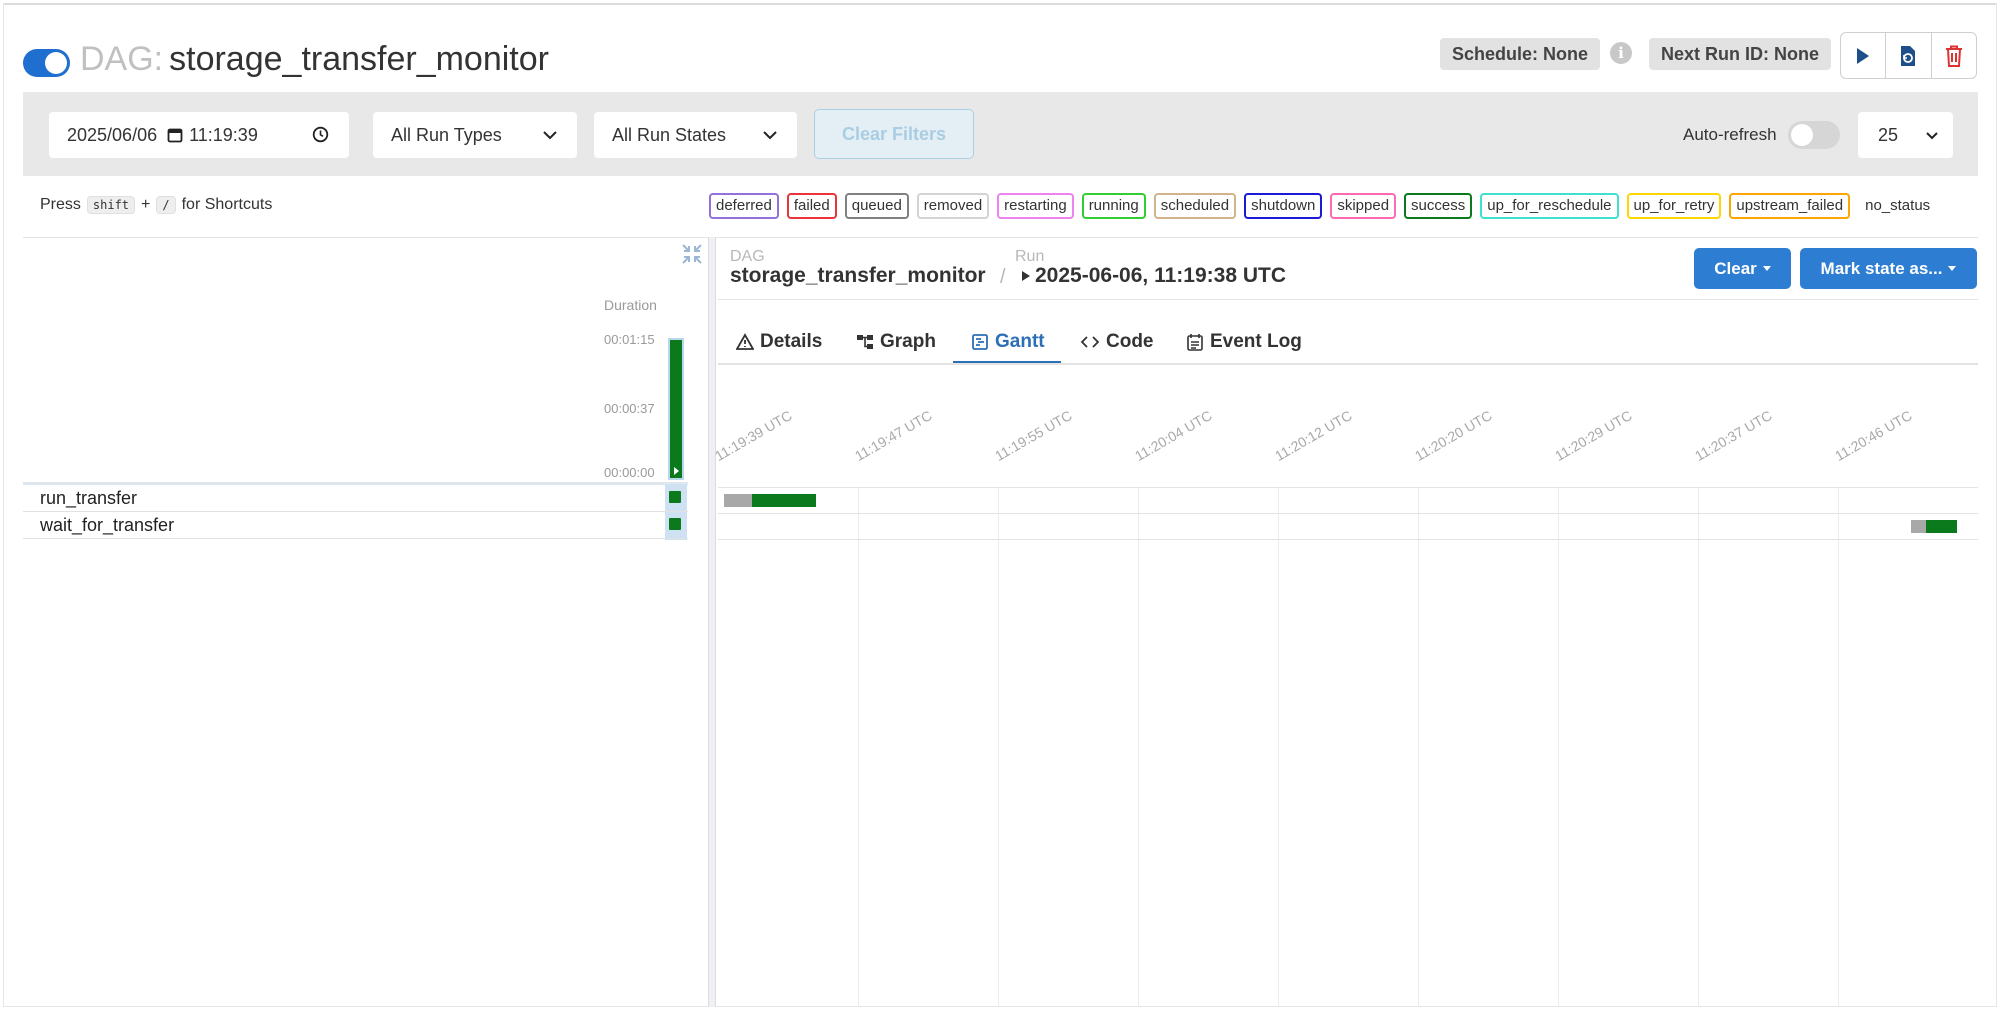 This screenshot has width=2000, height=1010. What do you see at coordinates (1195, 206) in the screenshot?
I see `legend-chip-scheduled: scheduled` at bounding box center [1195, 206].